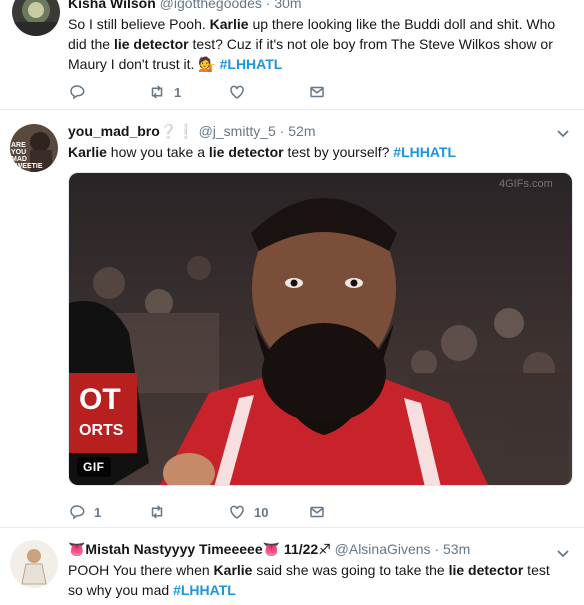  Describe the element at coordinates (383, 549) in the screenshot. I see `user-handle: @AlsinaGivens` at that location.